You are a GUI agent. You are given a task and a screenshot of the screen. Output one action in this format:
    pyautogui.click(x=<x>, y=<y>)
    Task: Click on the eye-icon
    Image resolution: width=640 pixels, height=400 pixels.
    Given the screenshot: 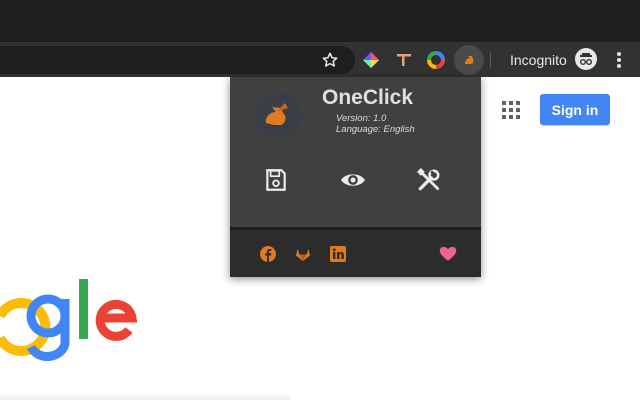 What is the action you would take?
    pyautogui.click(x=353, y=180)
    